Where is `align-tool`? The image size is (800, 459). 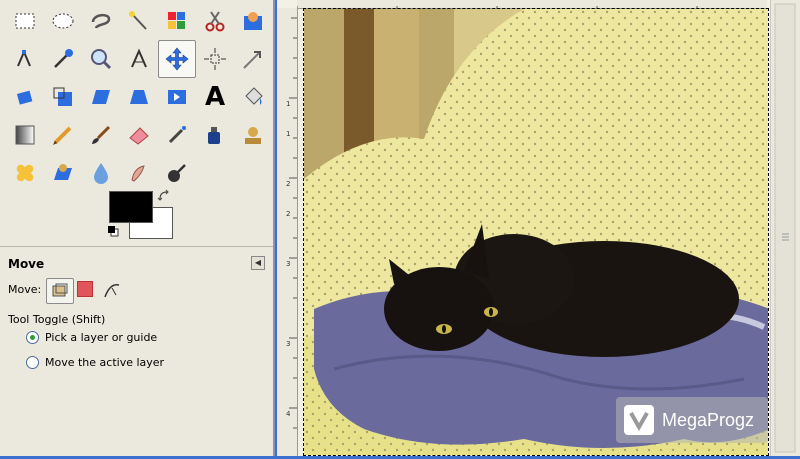
align-tool is located at coordinates (215, 59).